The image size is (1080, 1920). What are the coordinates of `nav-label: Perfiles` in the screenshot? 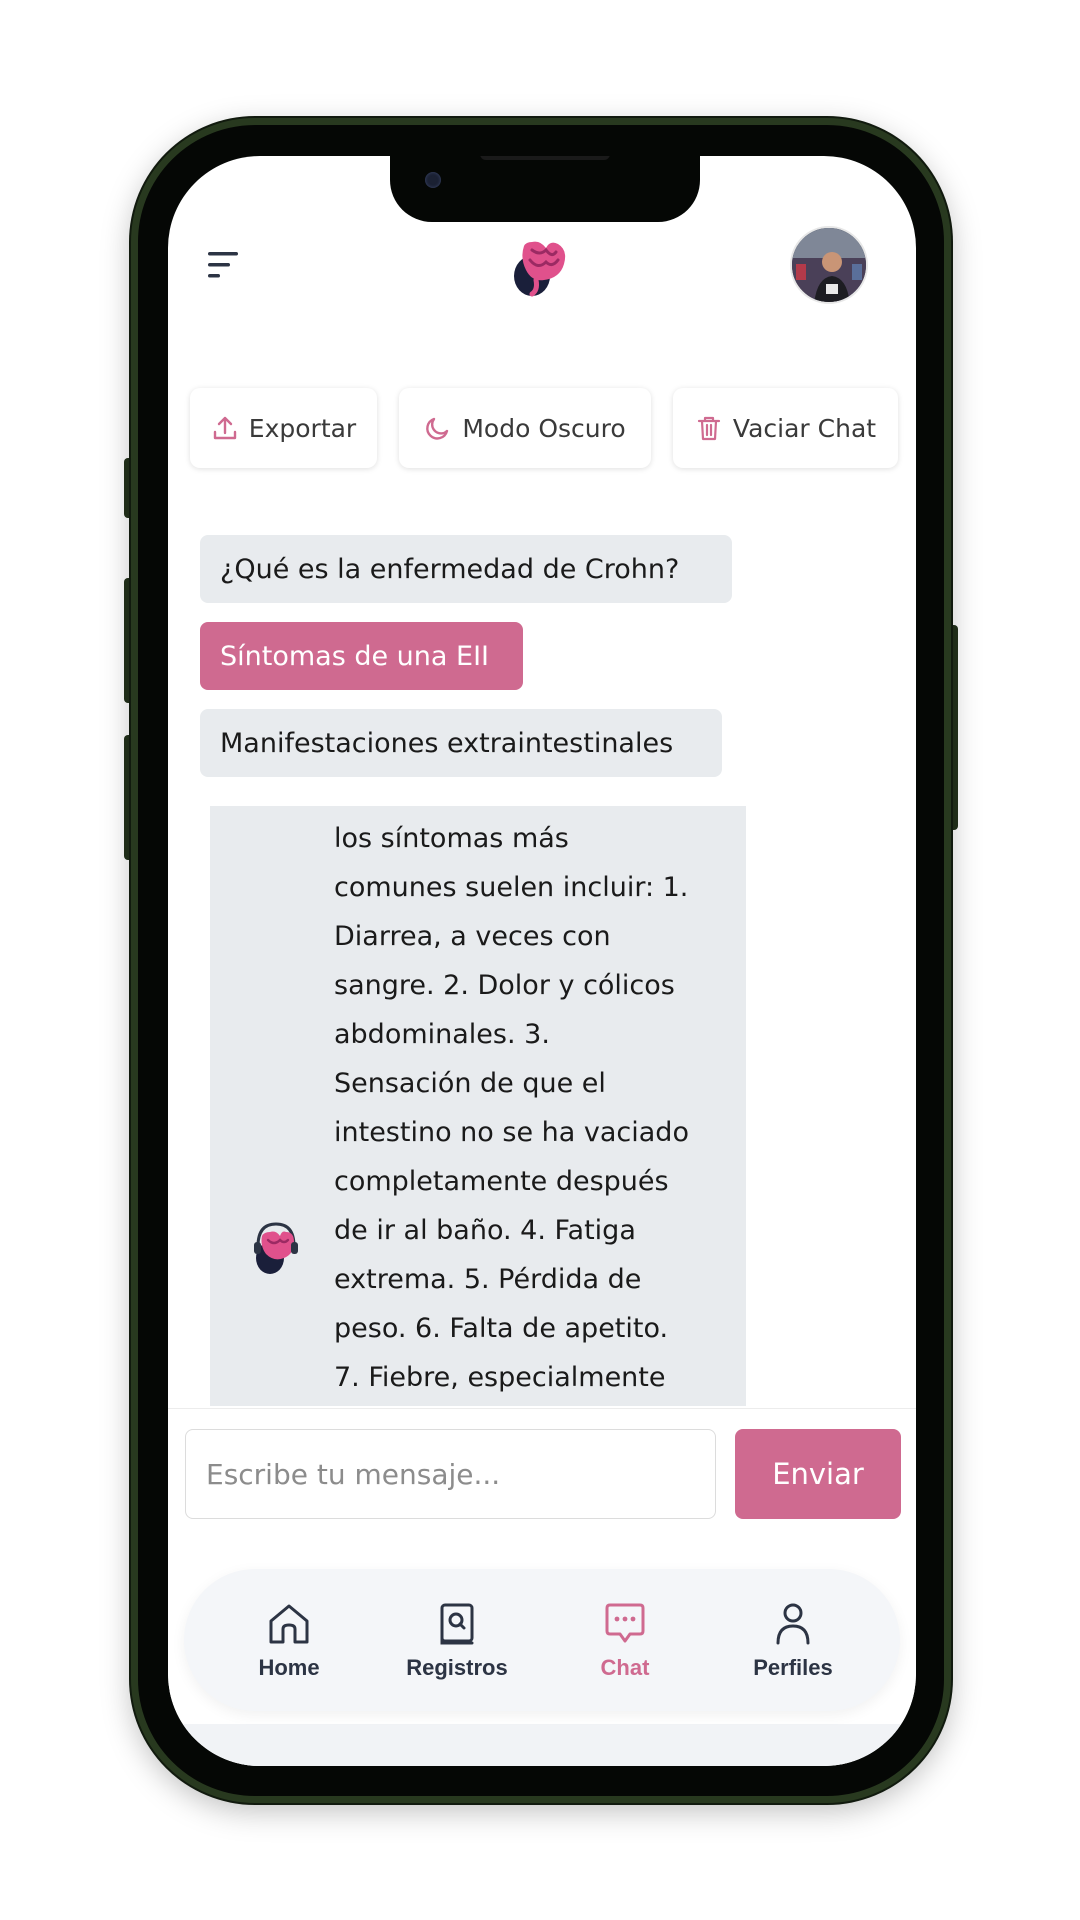 It's located at (793, 1667).